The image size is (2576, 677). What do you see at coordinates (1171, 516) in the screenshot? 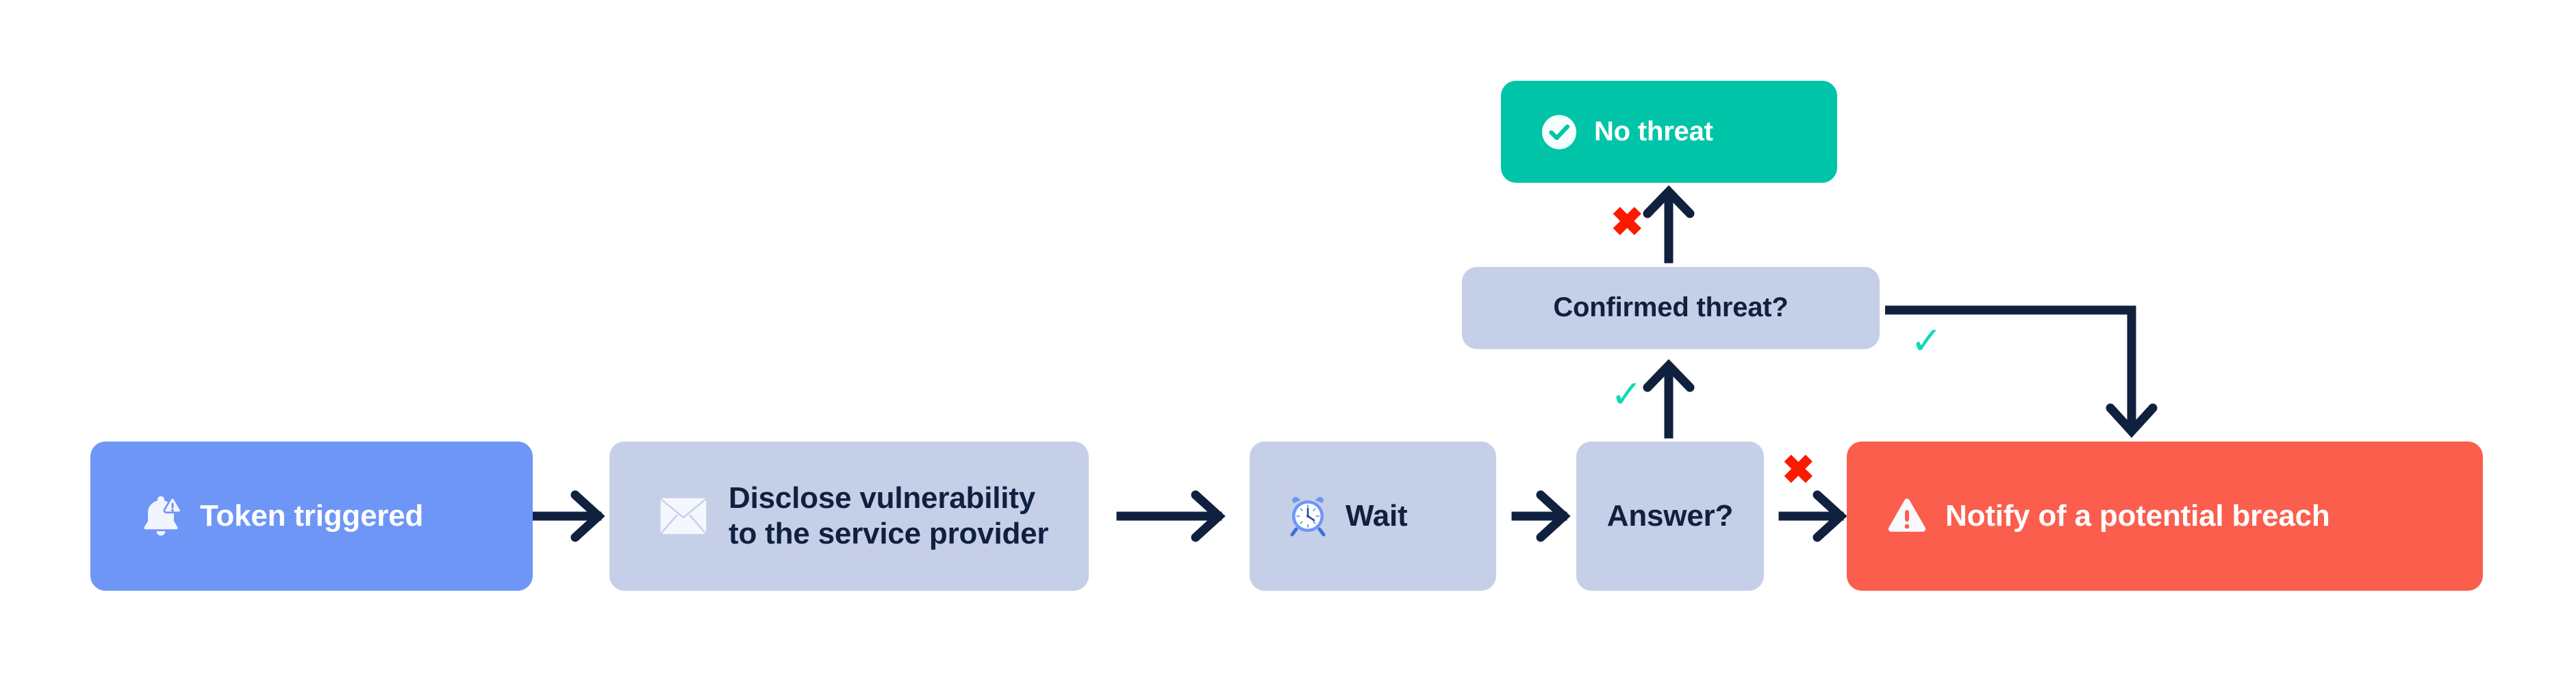
I see `edge-disclose-to-wait` at bounding box center [1171, 516].